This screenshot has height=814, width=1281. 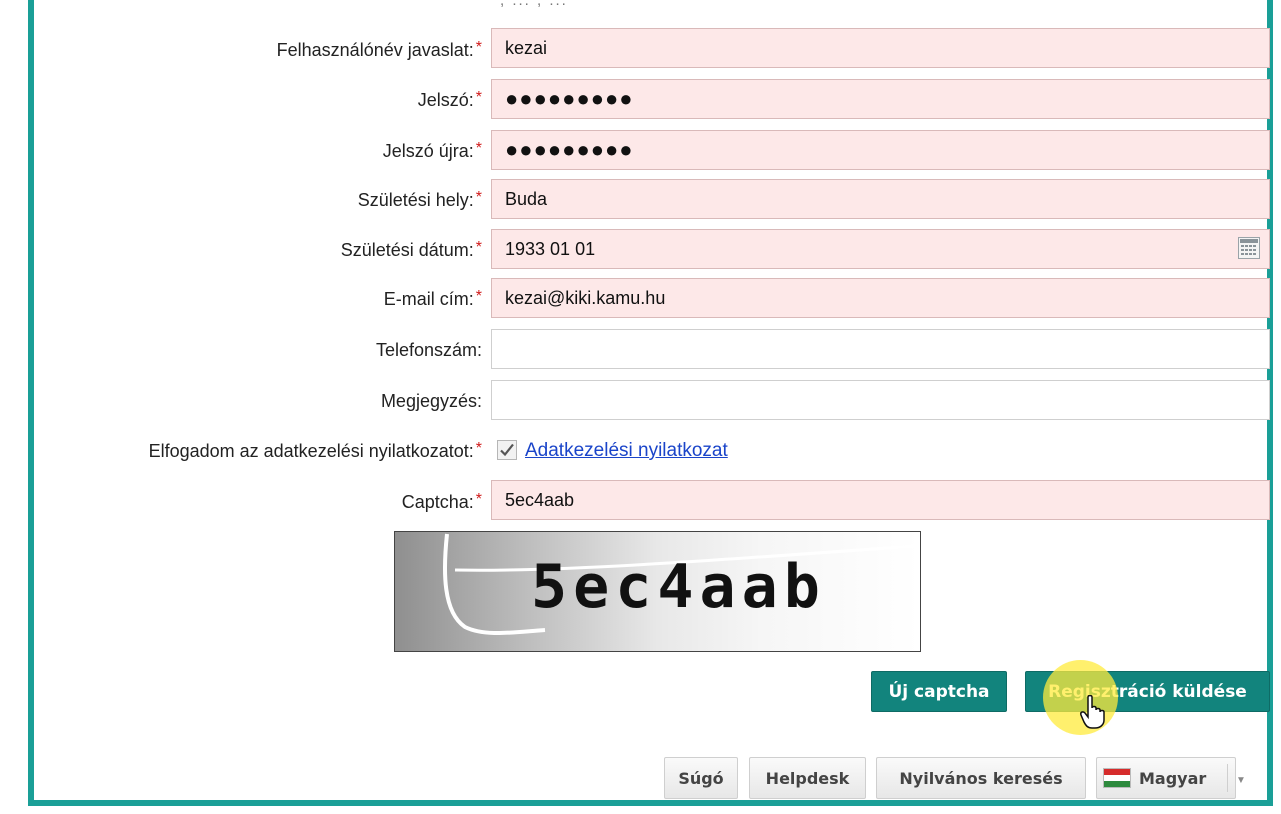 What do you see at coordinates (880, 400) in the screenshot?
I see `note-input` at bounding box center [880, 400].